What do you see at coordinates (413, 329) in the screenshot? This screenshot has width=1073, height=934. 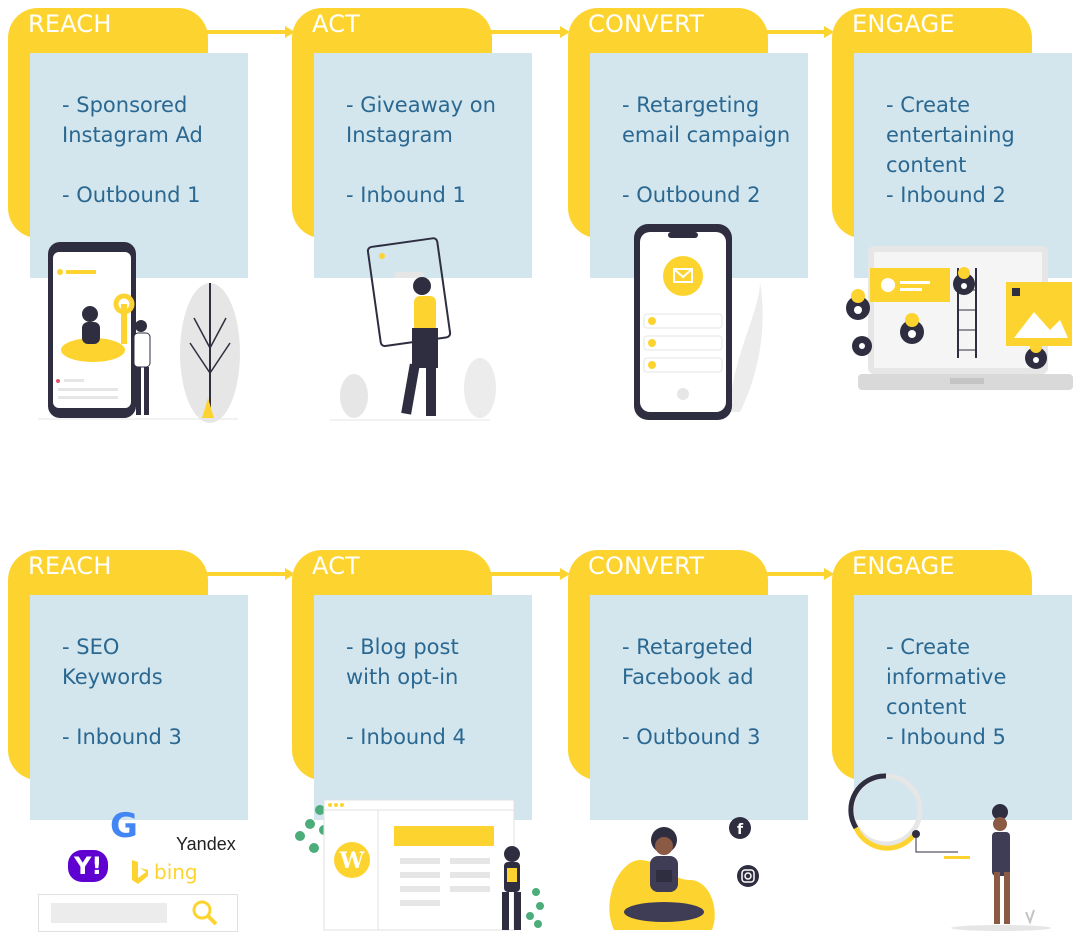 I see `giveaway-illustration` at bounding box center [413, 329].